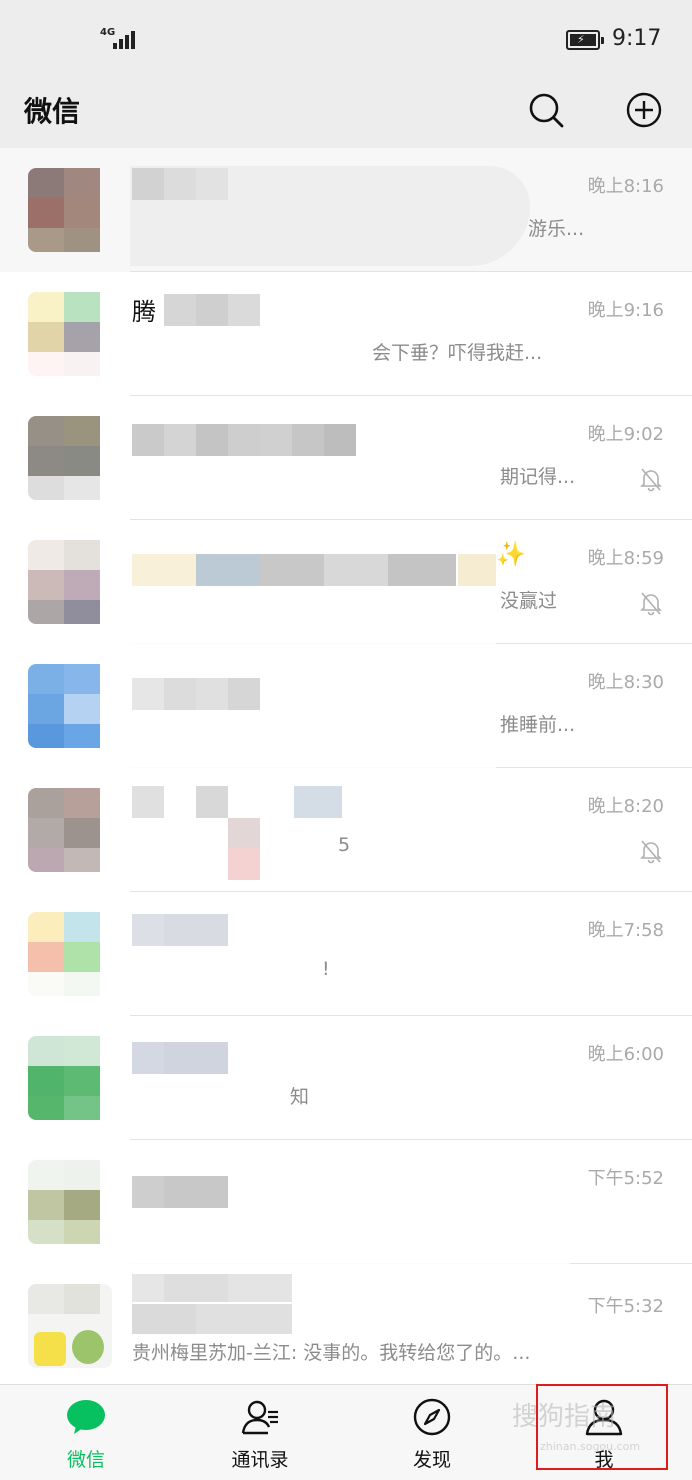 This screenshot has width=692, height=1480. I want to click on chat-preview: 知, so click(300, 1097).